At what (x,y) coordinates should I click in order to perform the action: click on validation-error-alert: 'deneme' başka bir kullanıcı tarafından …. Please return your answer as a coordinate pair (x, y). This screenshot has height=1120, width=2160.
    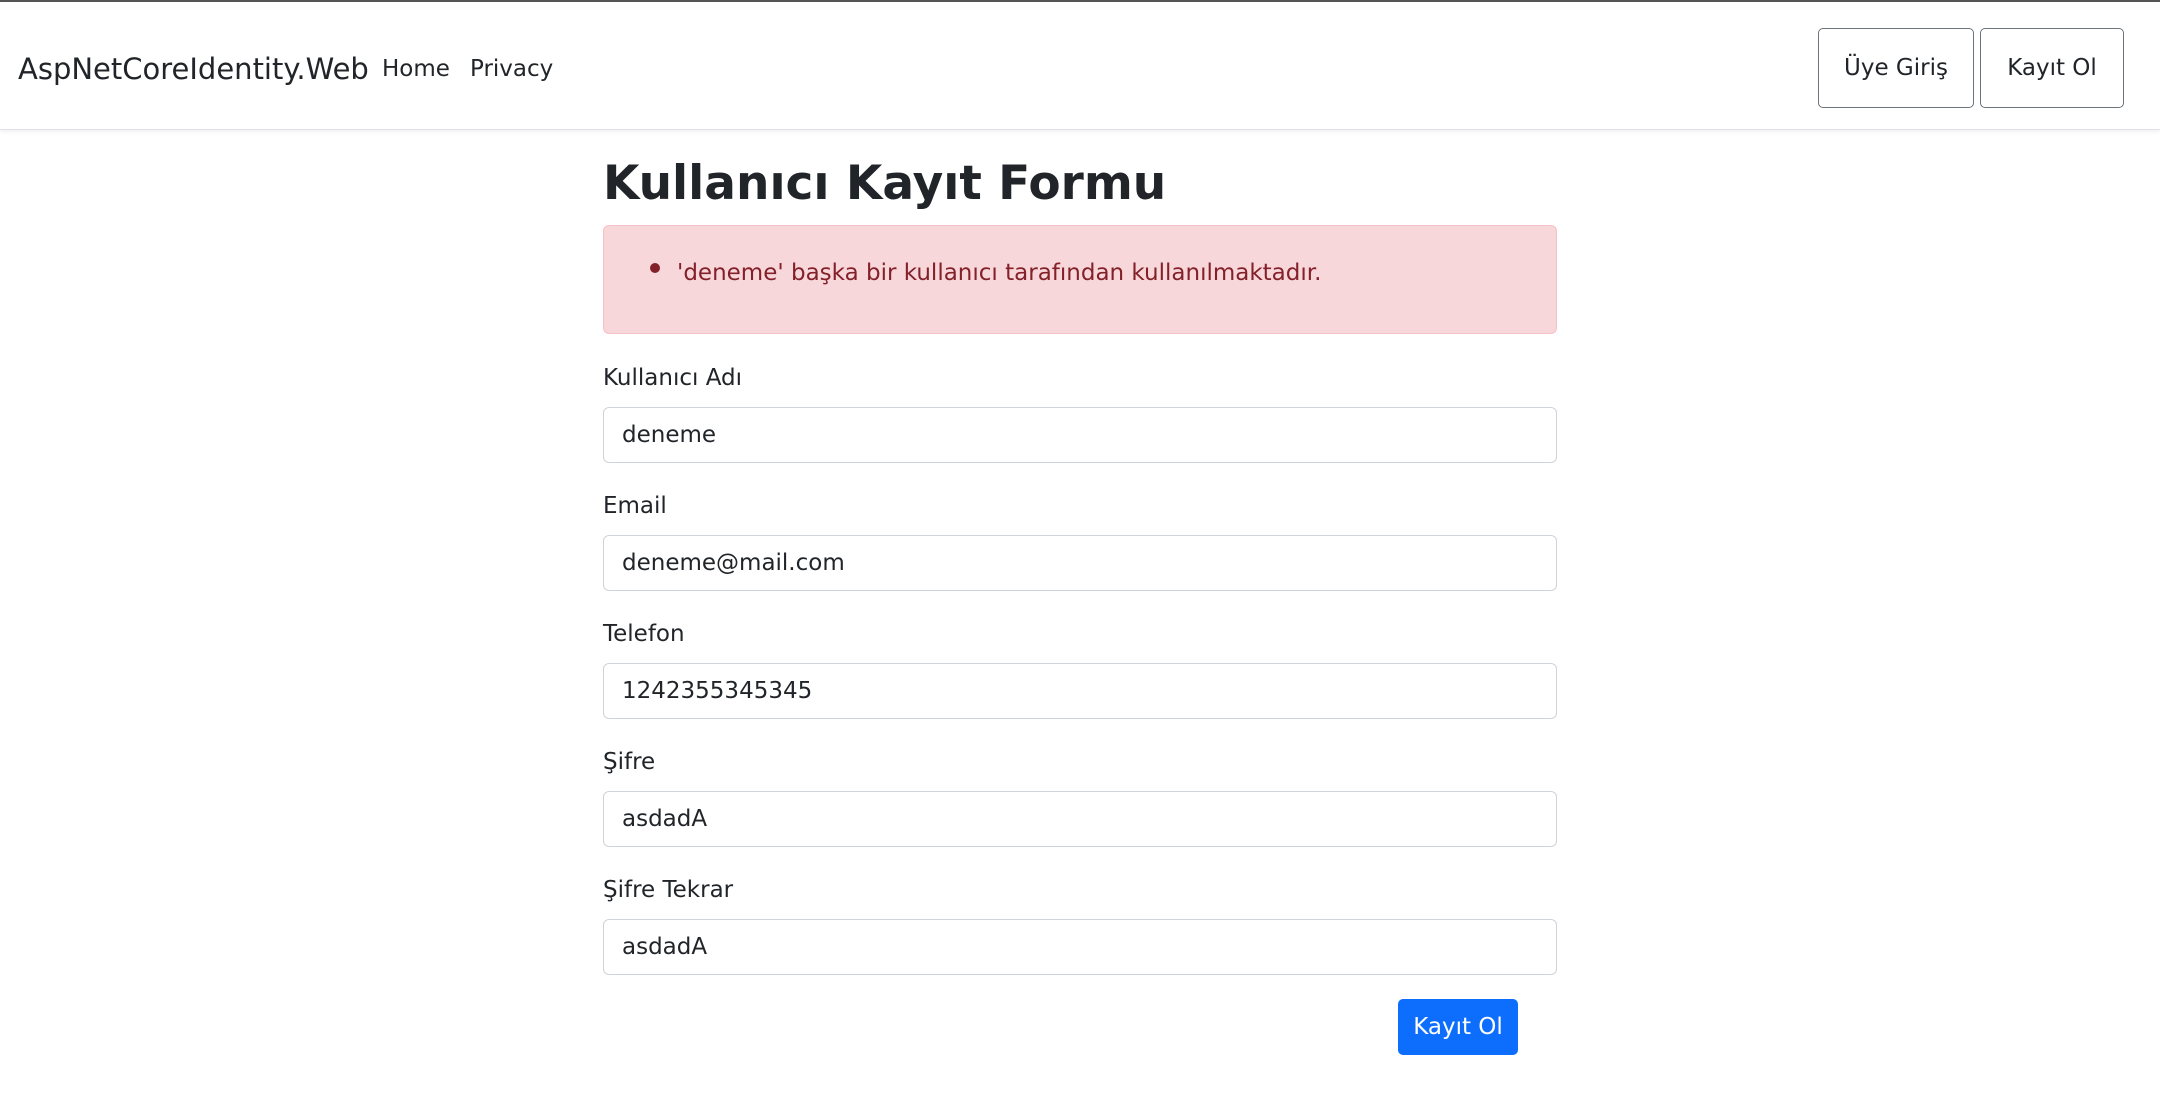
    Looking at the image, I should click on (1080, 279).